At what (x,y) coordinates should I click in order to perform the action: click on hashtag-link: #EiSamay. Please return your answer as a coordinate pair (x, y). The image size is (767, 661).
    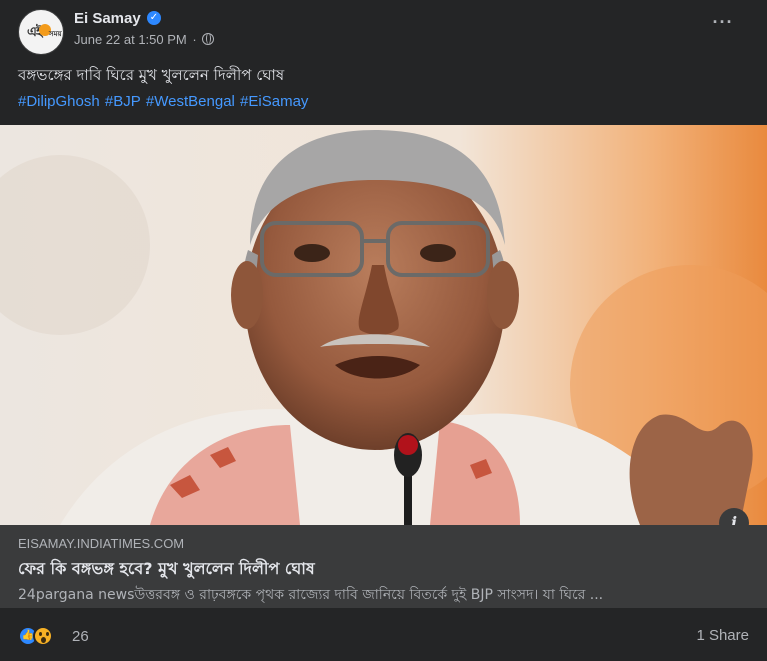
    Looking at the image, I should click on (274, 101).